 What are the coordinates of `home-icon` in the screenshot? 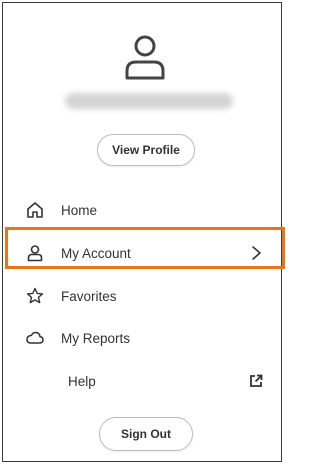 It's located at (35, 210).